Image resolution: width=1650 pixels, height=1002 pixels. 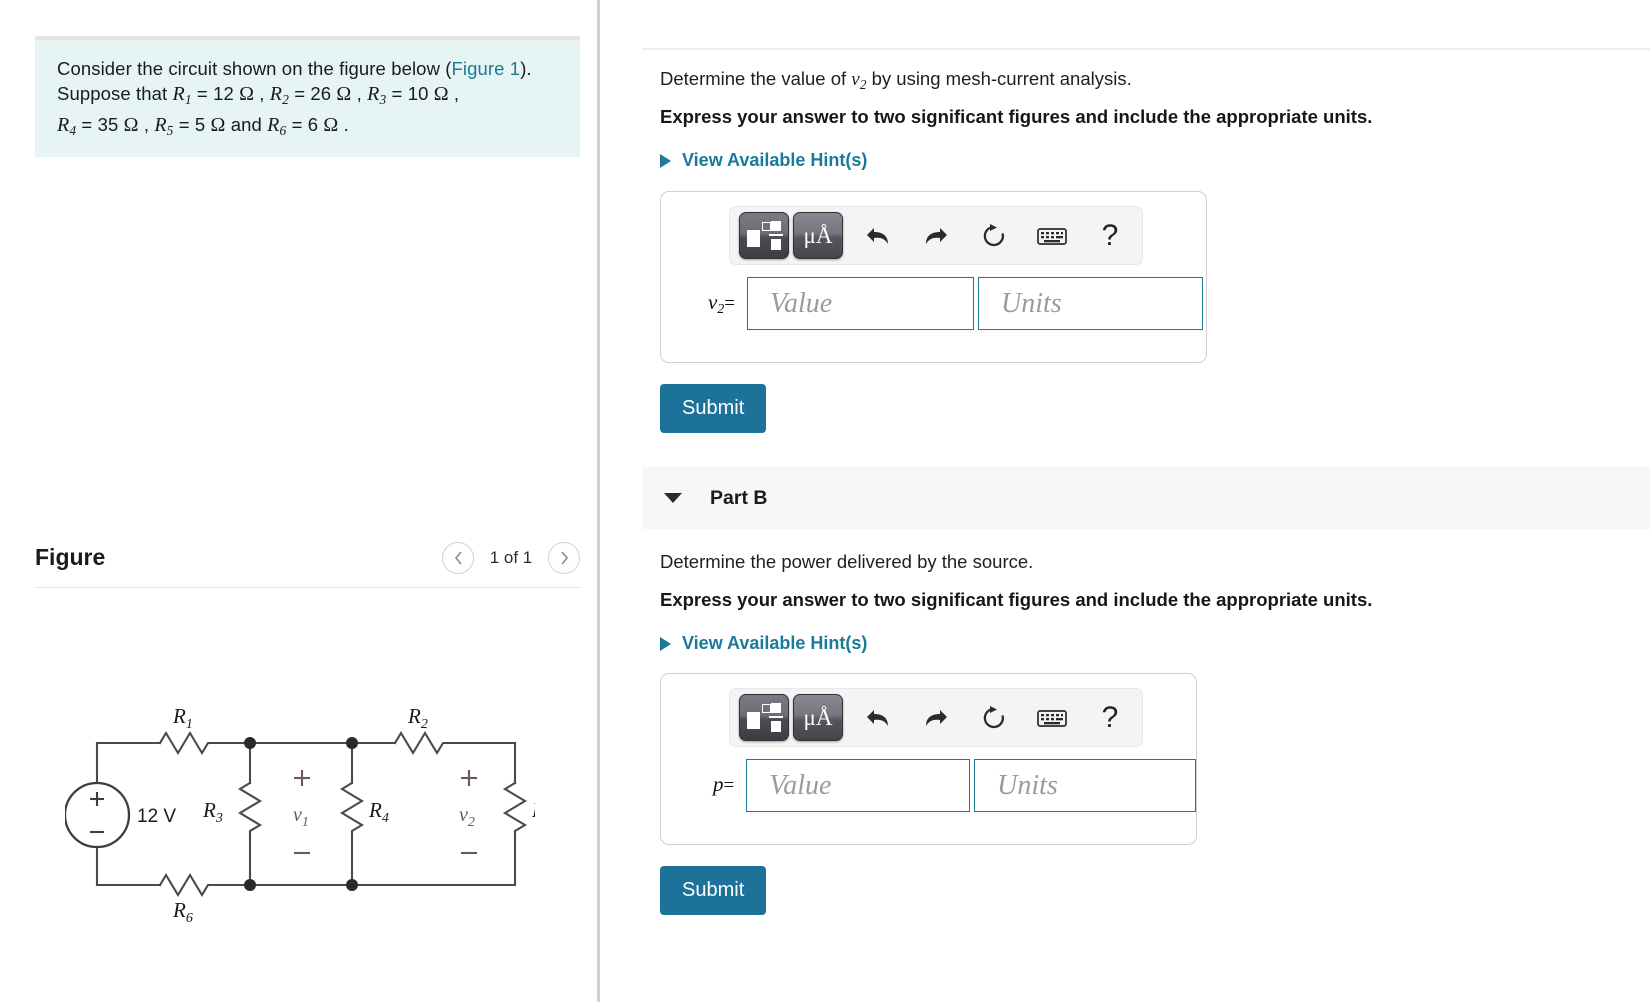 What do you see at coordinates (182, 912) in the screenshot?
I see `label-r6: R6` at bounding box center [182, 912].